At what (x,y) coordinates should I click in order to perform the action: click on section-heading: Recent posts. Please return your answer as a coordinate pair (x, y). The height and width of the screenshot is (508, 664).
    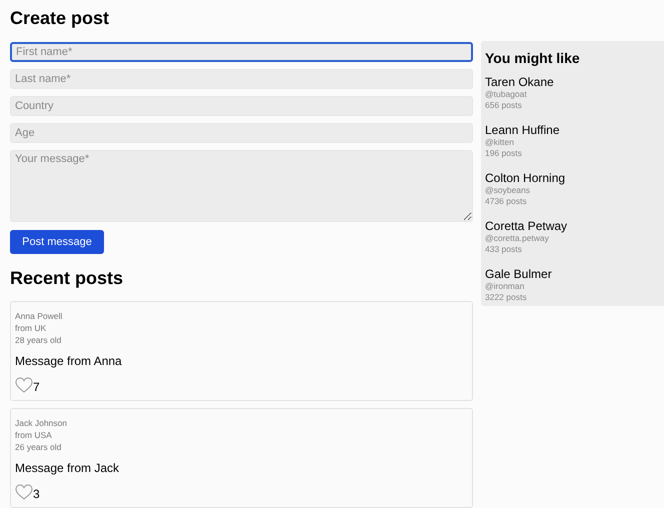
    Looking at the image, I should click on (67, 278).